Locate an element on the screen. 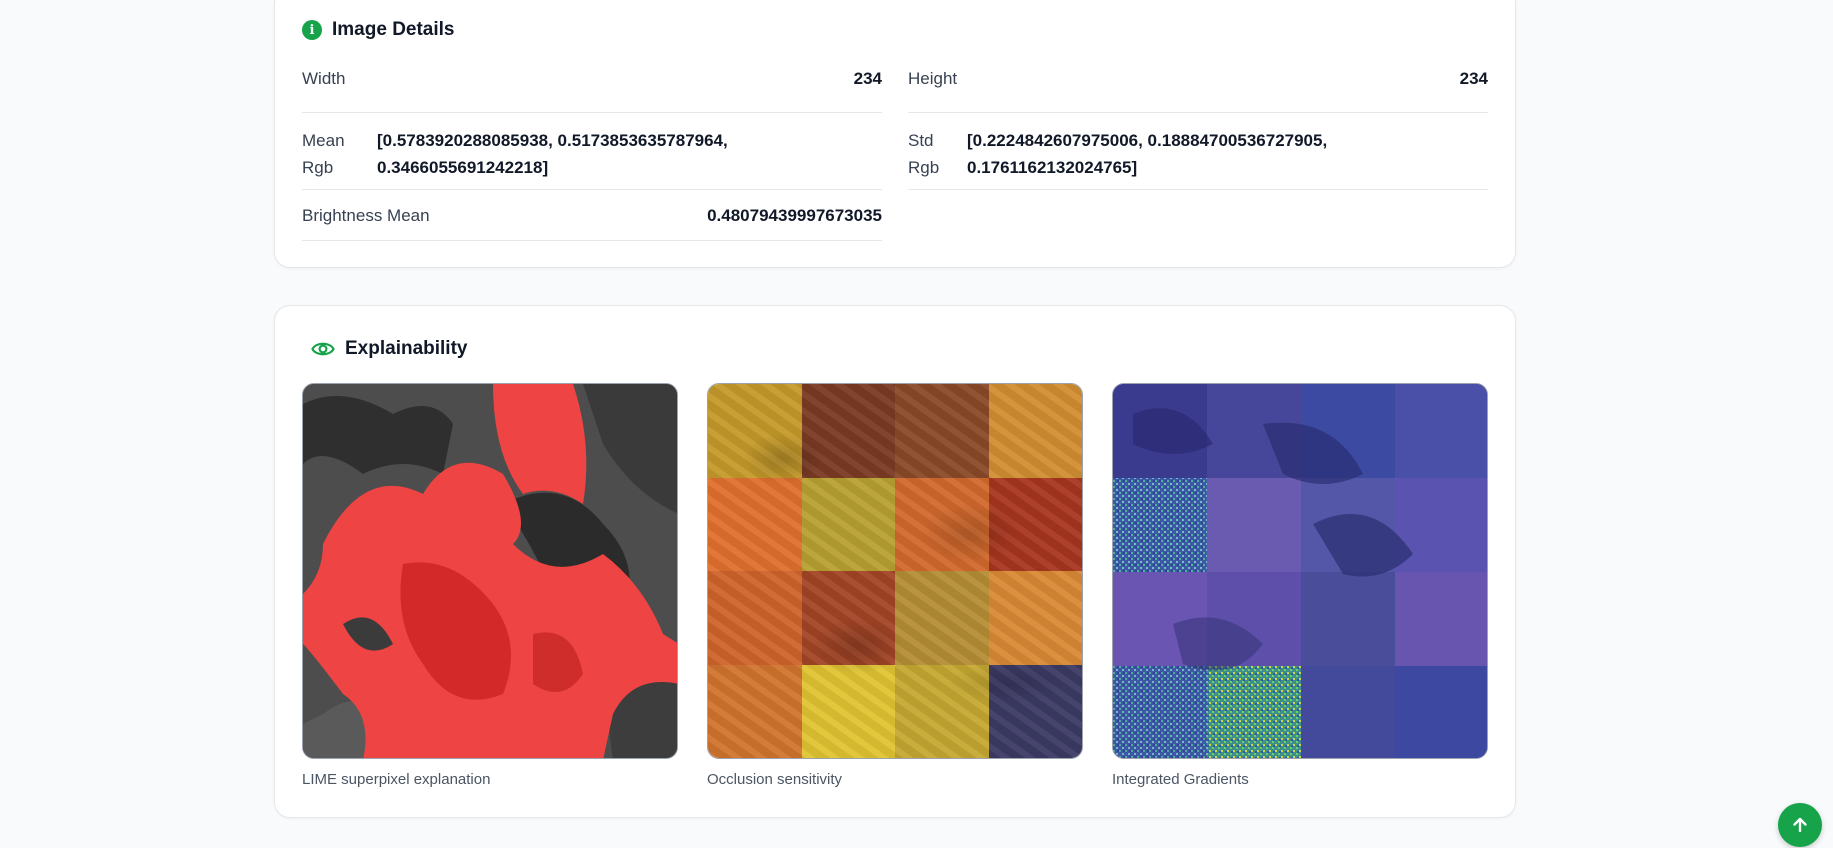 This screenshot has height=848, width=1833. ig-caption: Integrated Gradients is located at coordinates (1180, 779).